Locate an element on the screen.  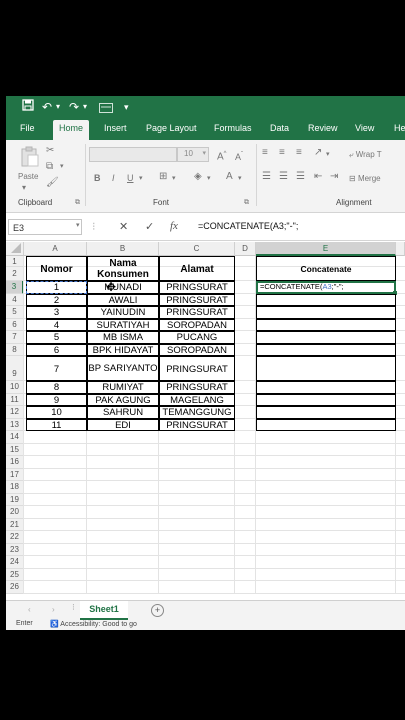
redo-dropdown-icon: ▾ is located at coordinates (85, 107).